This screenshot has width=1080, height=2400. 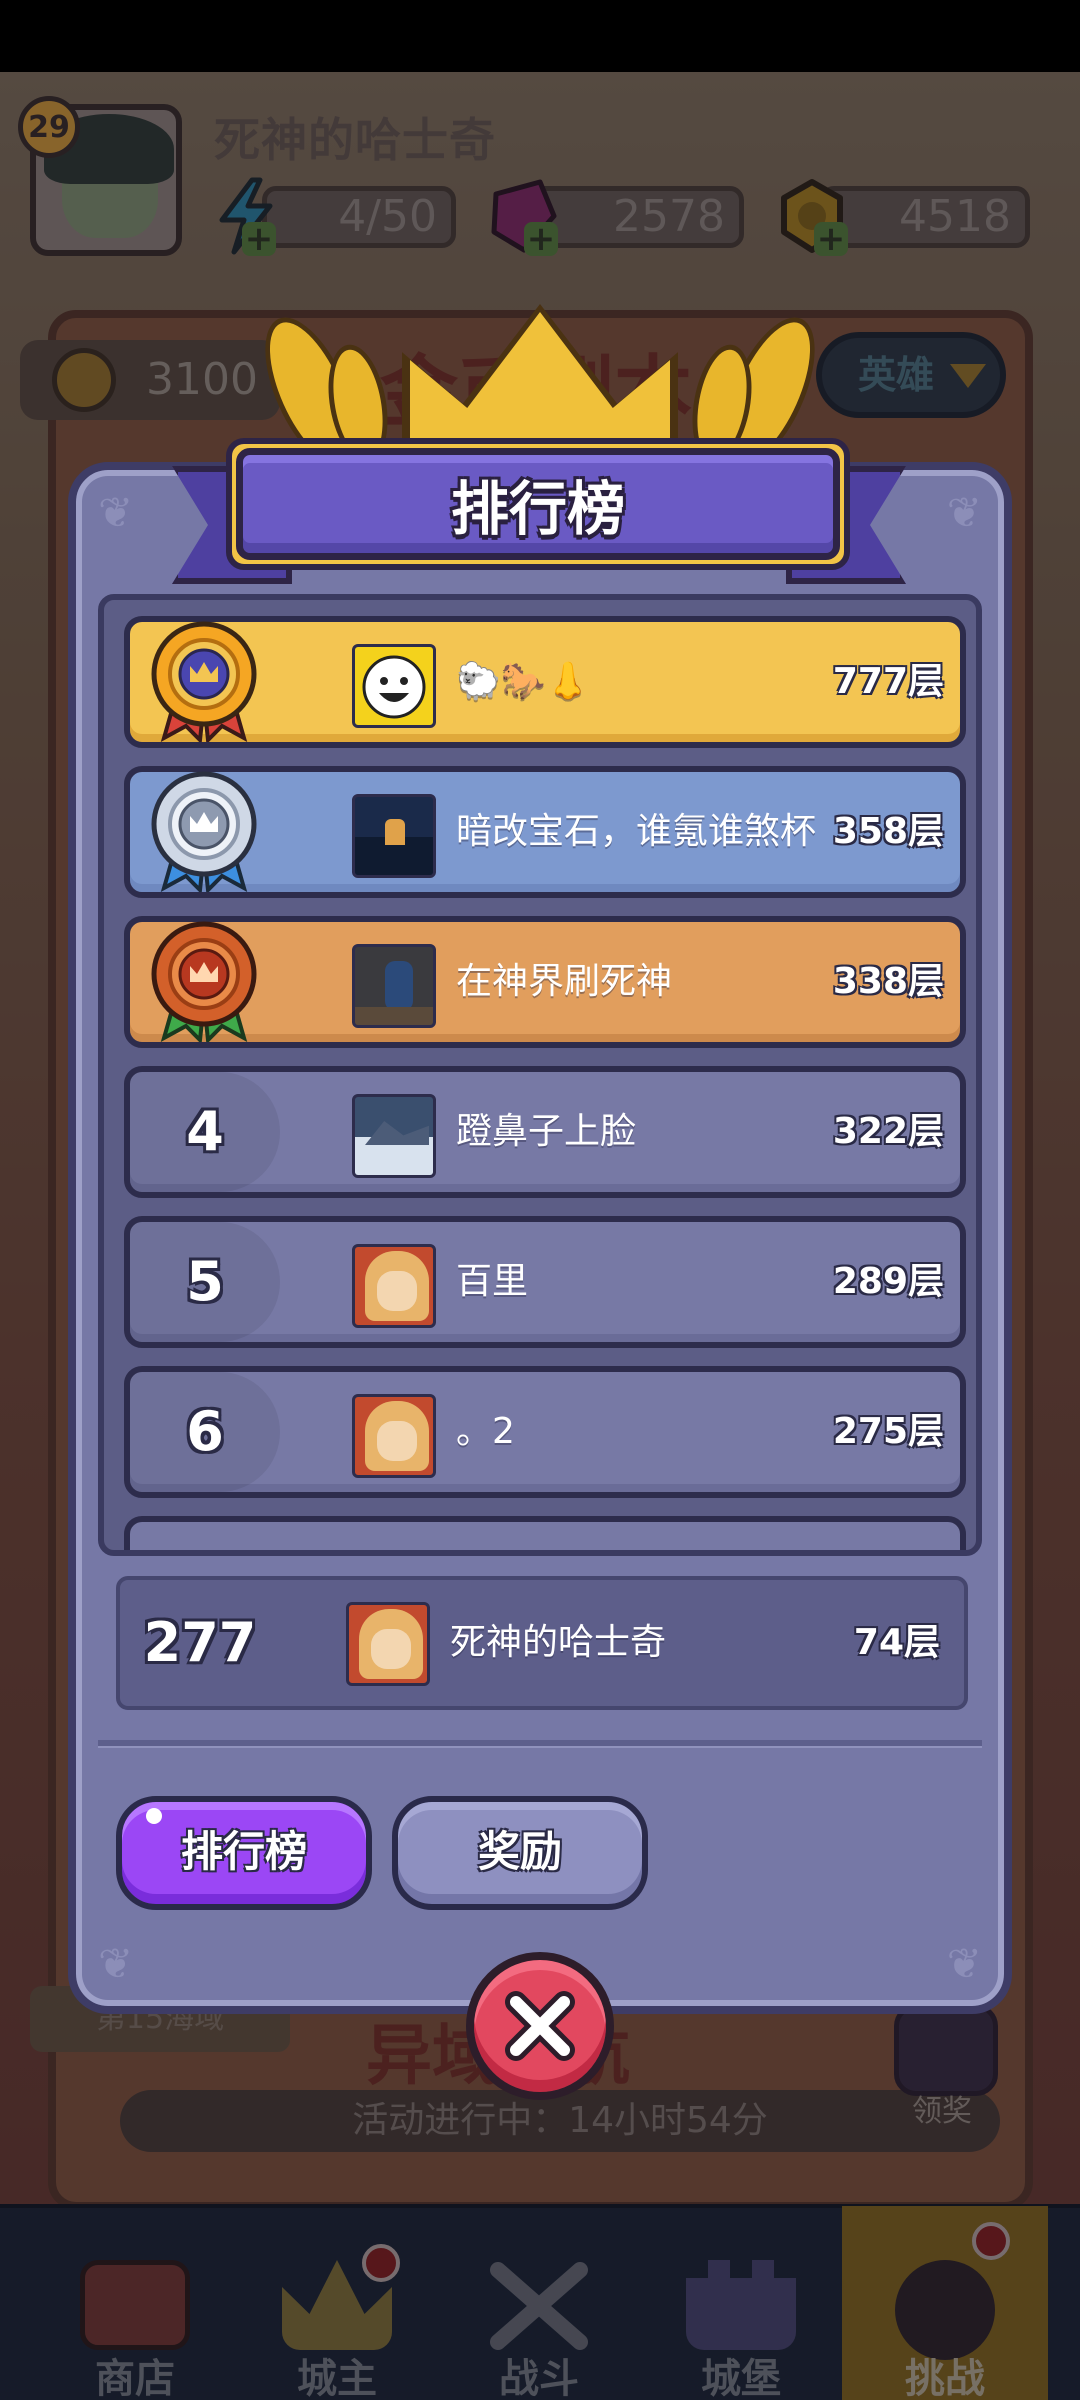 I want to click on player-name: 在神界刷死神, so click(x=564, y=981).